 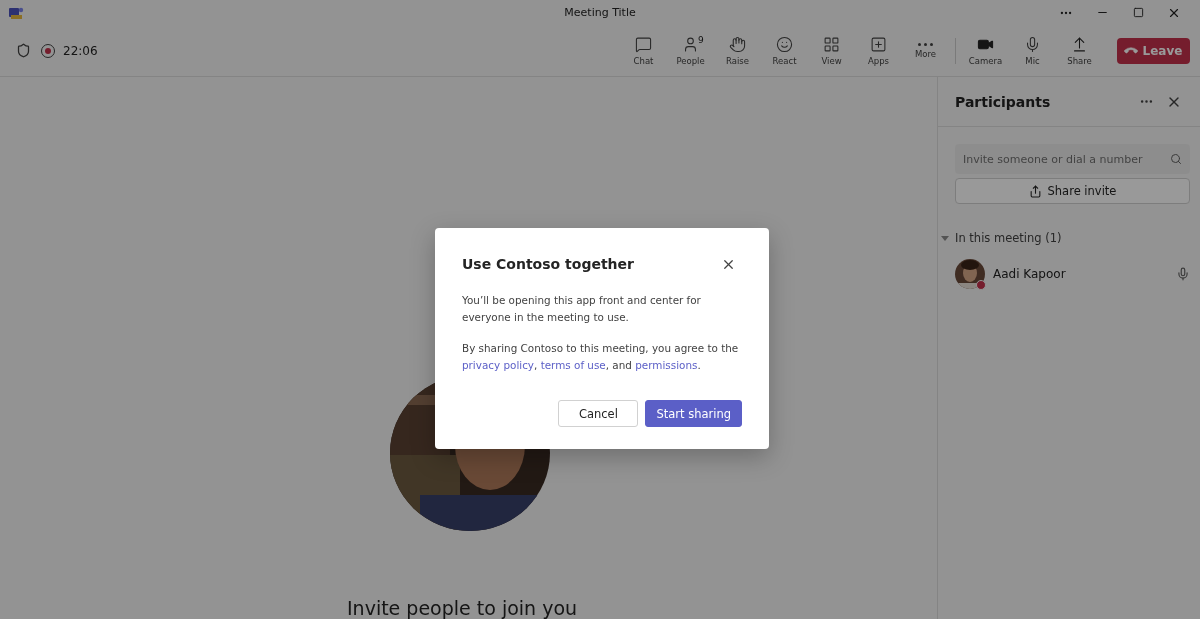 What do you see at coordinates (831, 44) in the screenshot?
I see `grid-icon` at bounding box center [831, 44].